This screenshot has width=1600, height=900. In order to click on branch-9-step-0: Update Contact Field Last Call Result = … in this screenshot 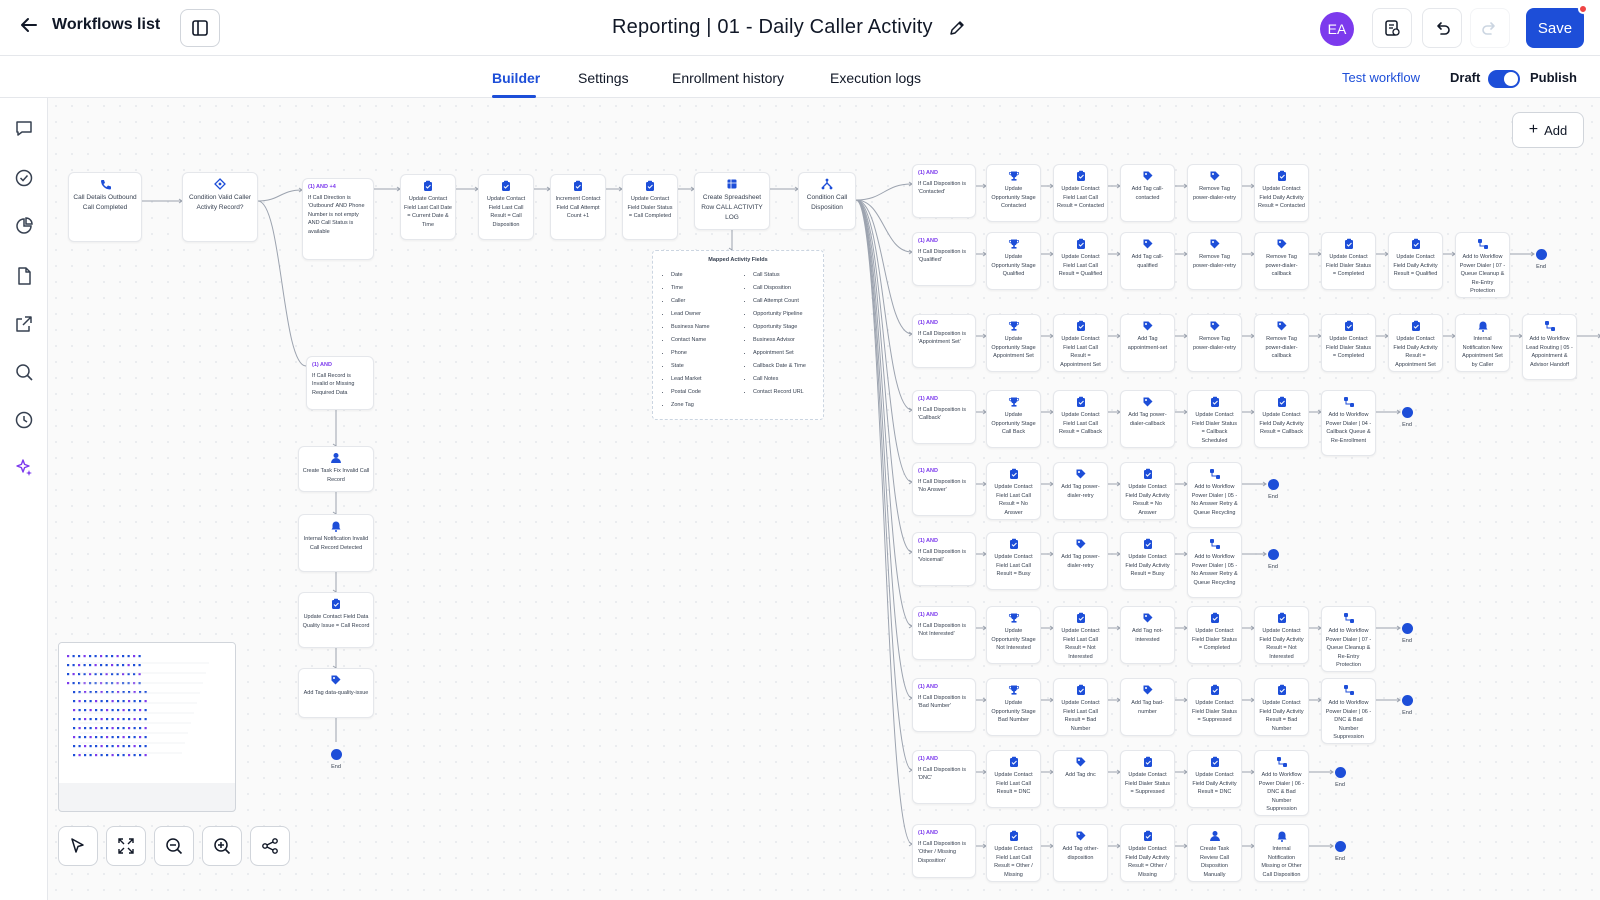, I will do `click(1013, 853)`.